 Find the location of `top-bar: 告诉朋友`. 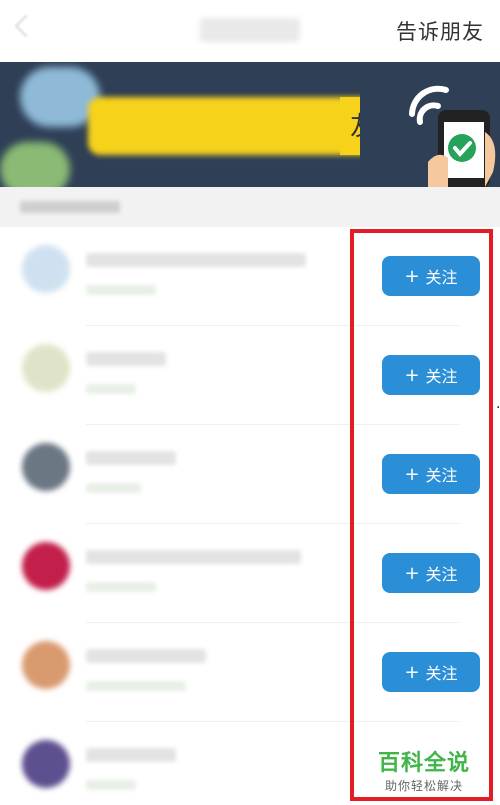

top-bar: 告诉朋友 is located at coordinates (250, 31).